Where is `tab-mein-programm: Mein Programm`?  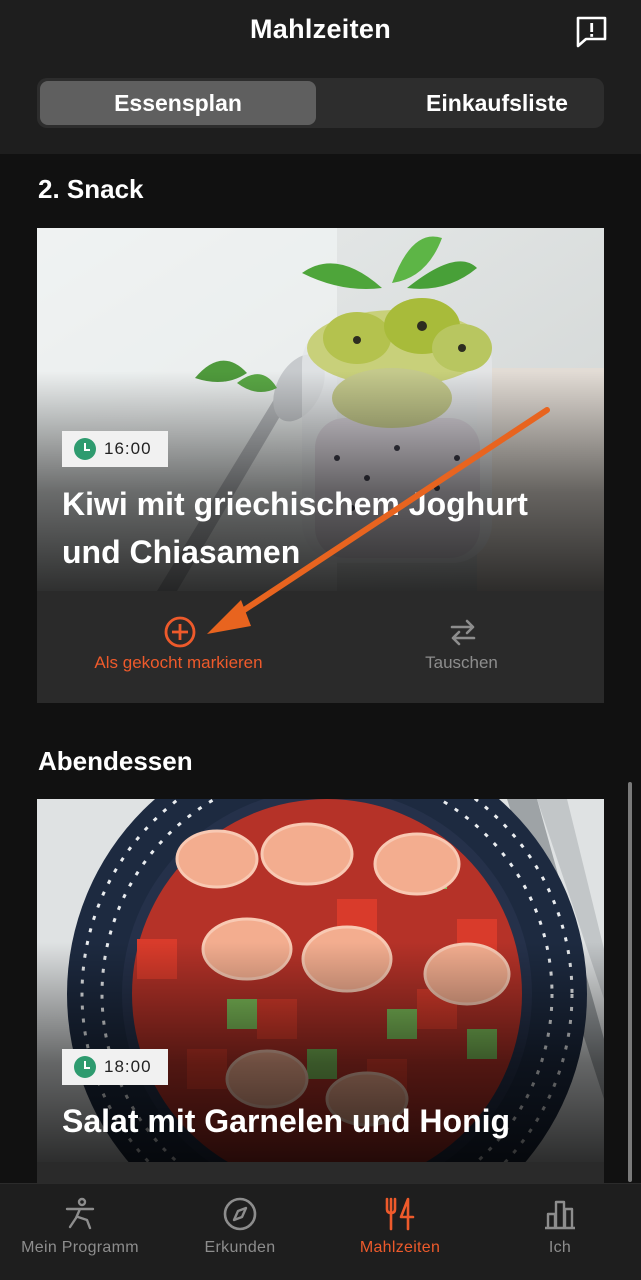
tab-mein-programm: Mein Programm is located at coordinates (80, 1232).